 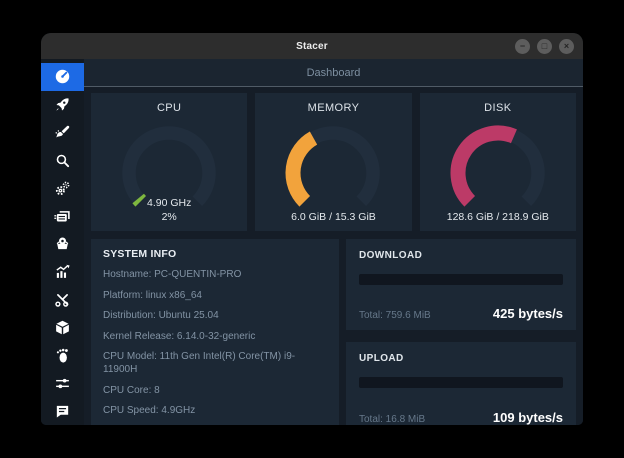 I want to click on package-icon, so click(x=62, y=327).